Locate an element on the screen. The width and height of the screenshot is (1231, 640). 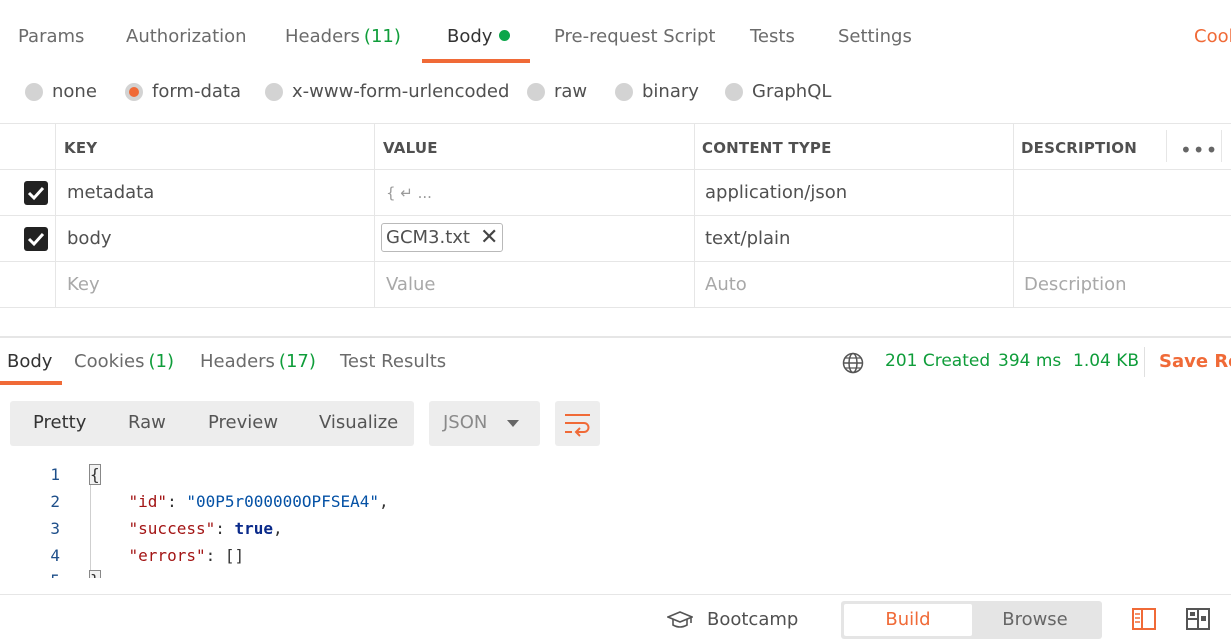
globe-icon is located at coordinates (853, 363).